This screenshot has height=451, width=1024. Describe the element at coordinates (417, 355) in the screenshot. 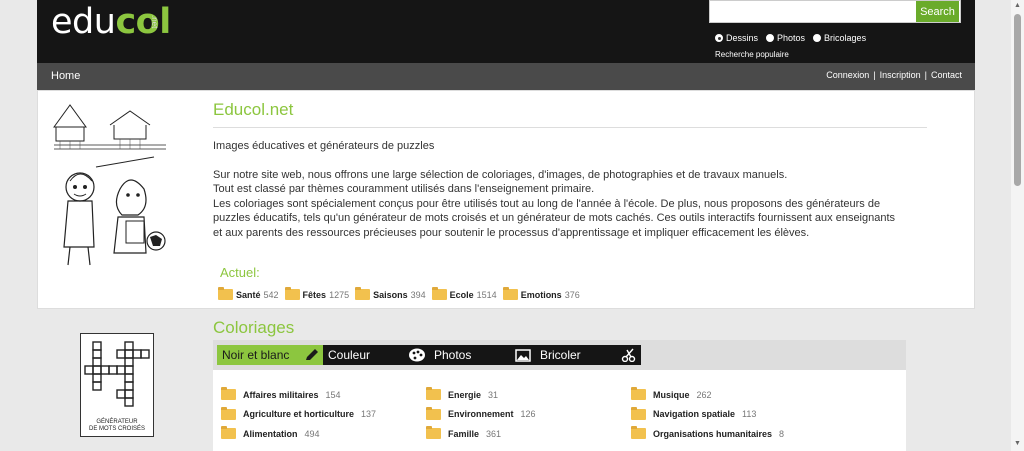

I see `palette-icon` at that location.